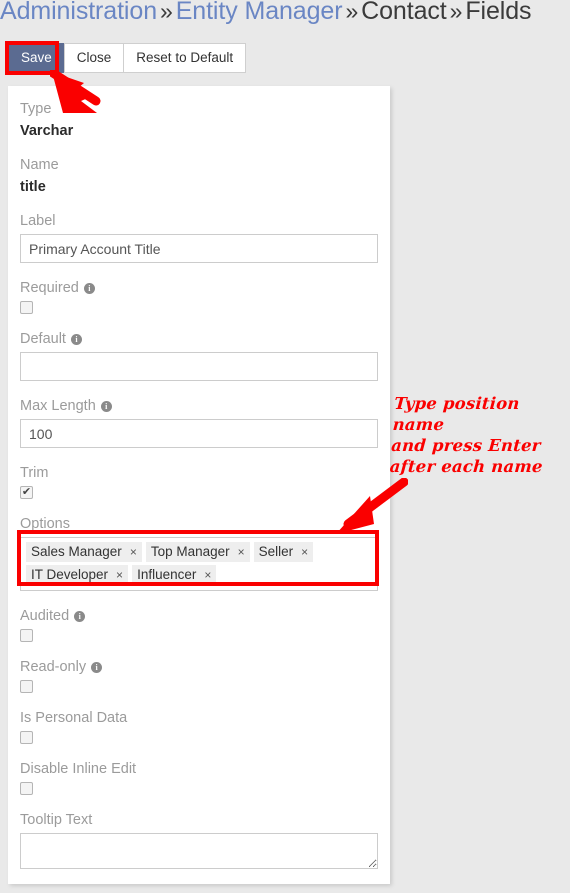  I want to click on tooltip-text-label: Tooltip Text, so click(56, 820).